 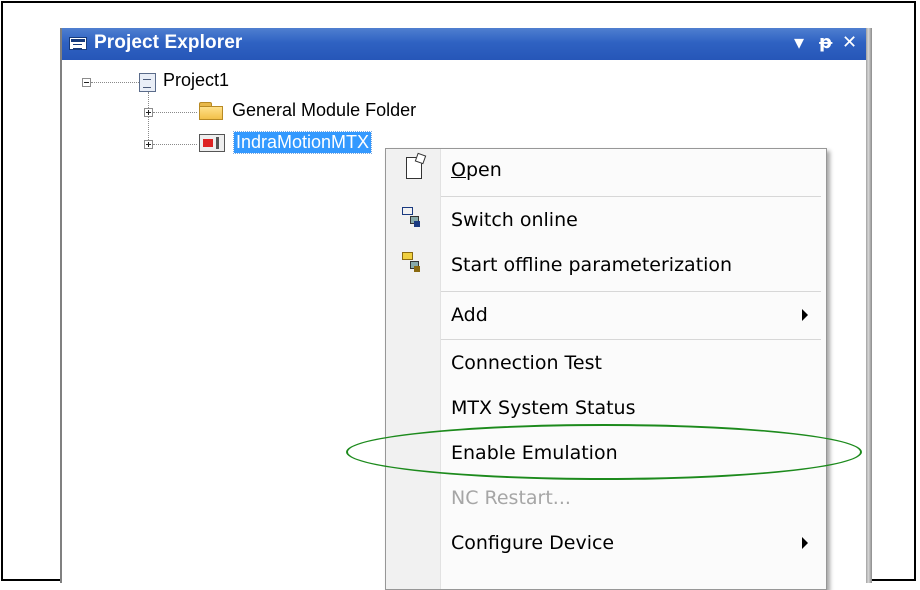 I want to click on highlight-ellipse, so click(x=604, y=452).